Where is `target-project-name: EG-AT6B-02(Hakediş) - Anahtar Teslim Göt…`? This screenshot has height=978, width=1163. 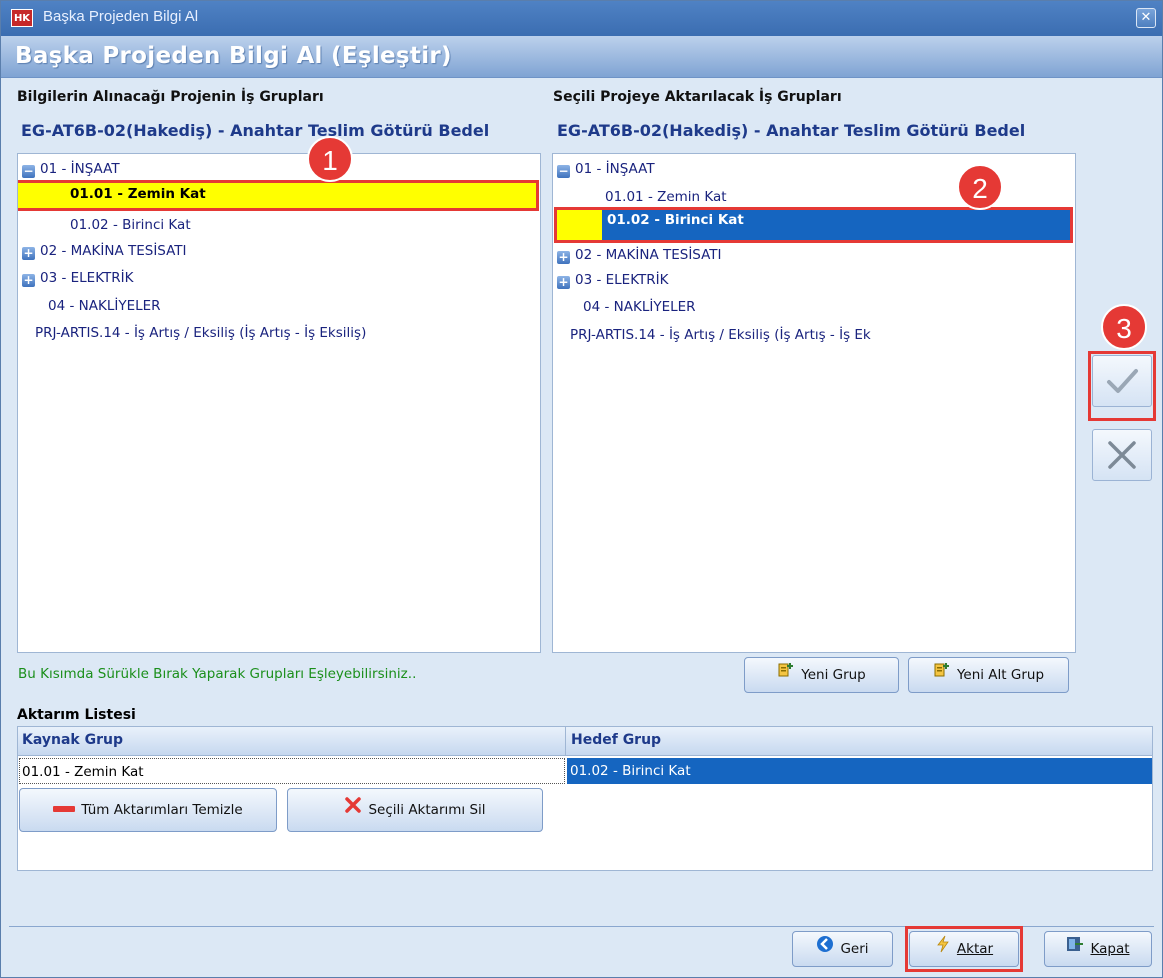 target-project-name: EG-AT6B-02(Hakediş) - Anahtar Teslim Göt… is located at coordinates (791, 130).